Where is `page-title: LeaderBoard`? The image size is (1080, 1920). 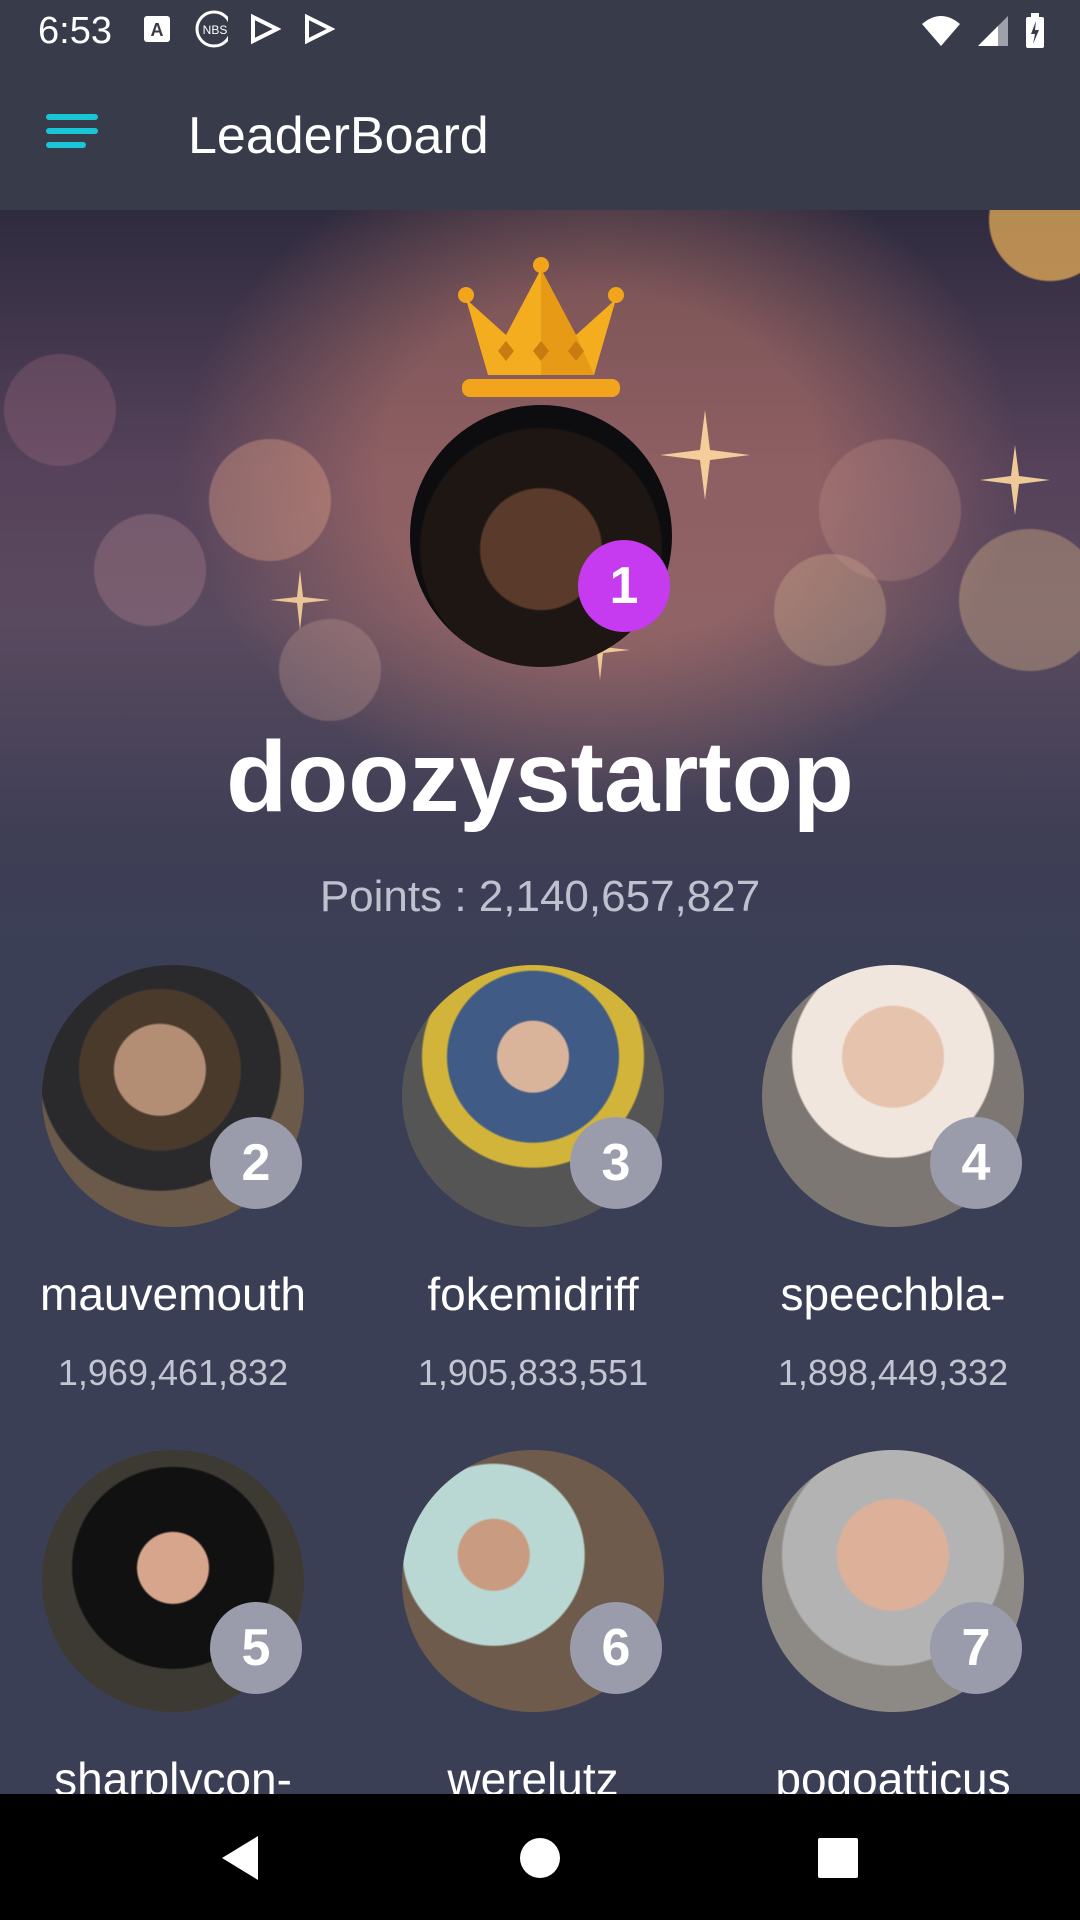 page-title: LeaderBoard is located at coordinates (338, 136).